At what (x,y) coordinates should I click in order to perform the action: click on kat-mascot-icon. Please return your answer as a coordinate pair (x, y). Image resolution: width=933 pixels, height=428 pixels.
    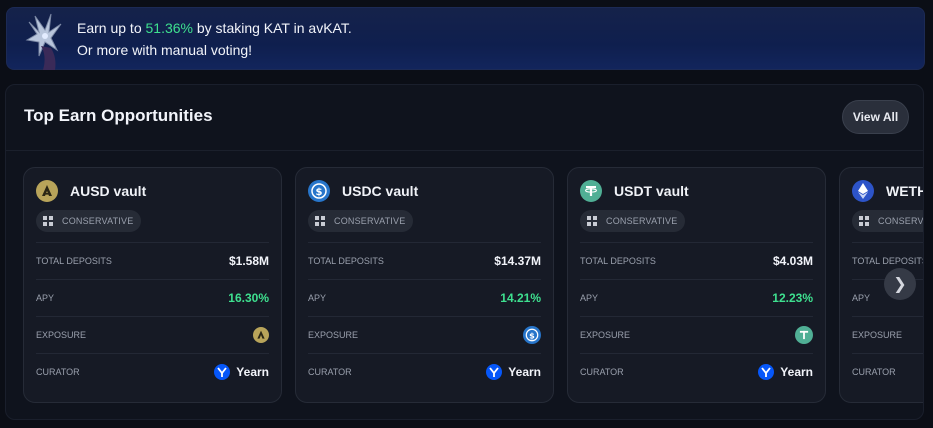
    Looking at the image, I should click on (45, 42).